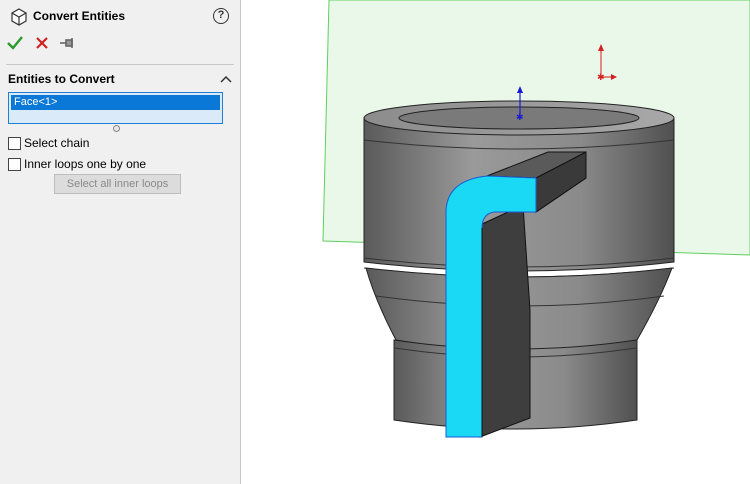 Image resolution: width=750 pixels, height=484 pixels. I want to click on feature-title: Convert Entities, so click(79, 16).